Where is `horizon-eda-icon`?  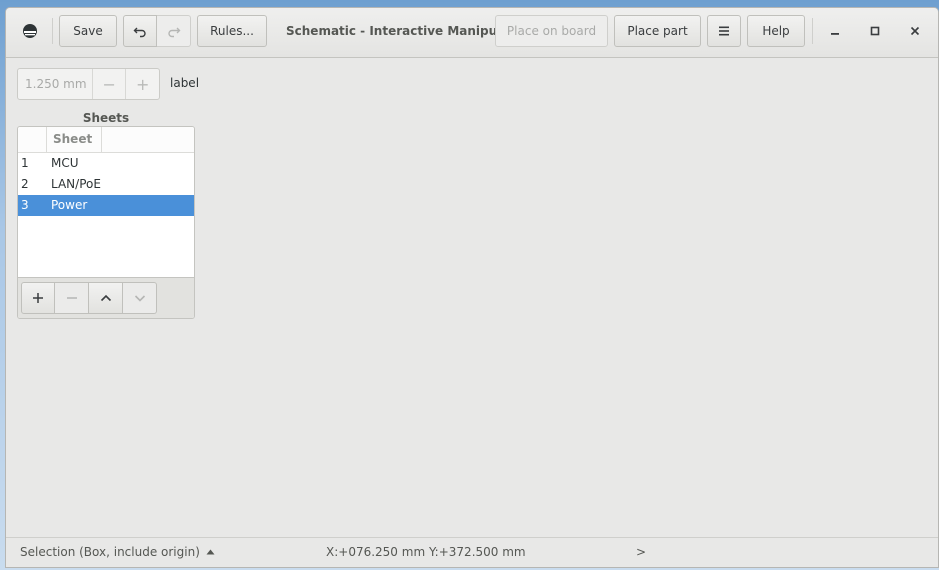
horizon-eda-icon is located at coordinates (30, 31).